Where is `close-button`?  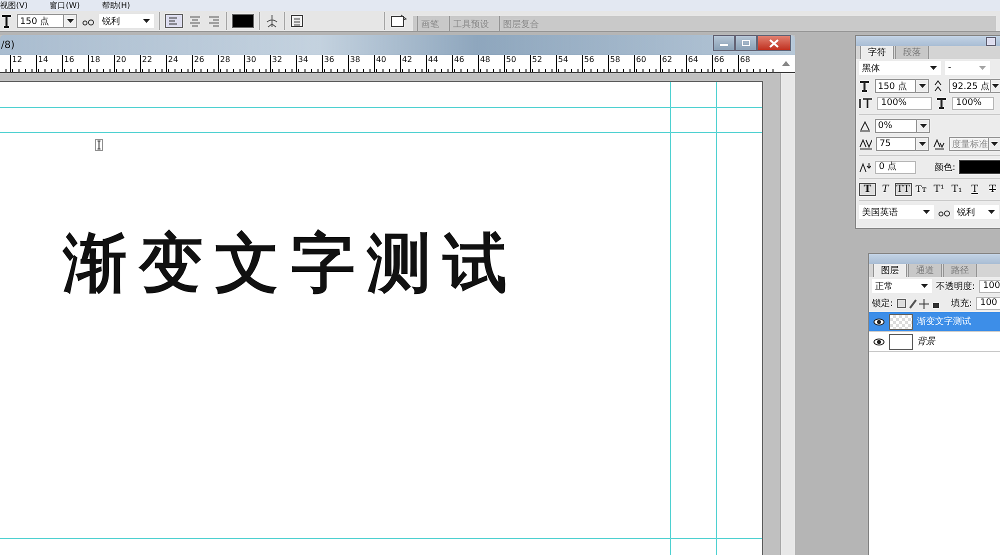
close-button is located at coordinates (774, 43).